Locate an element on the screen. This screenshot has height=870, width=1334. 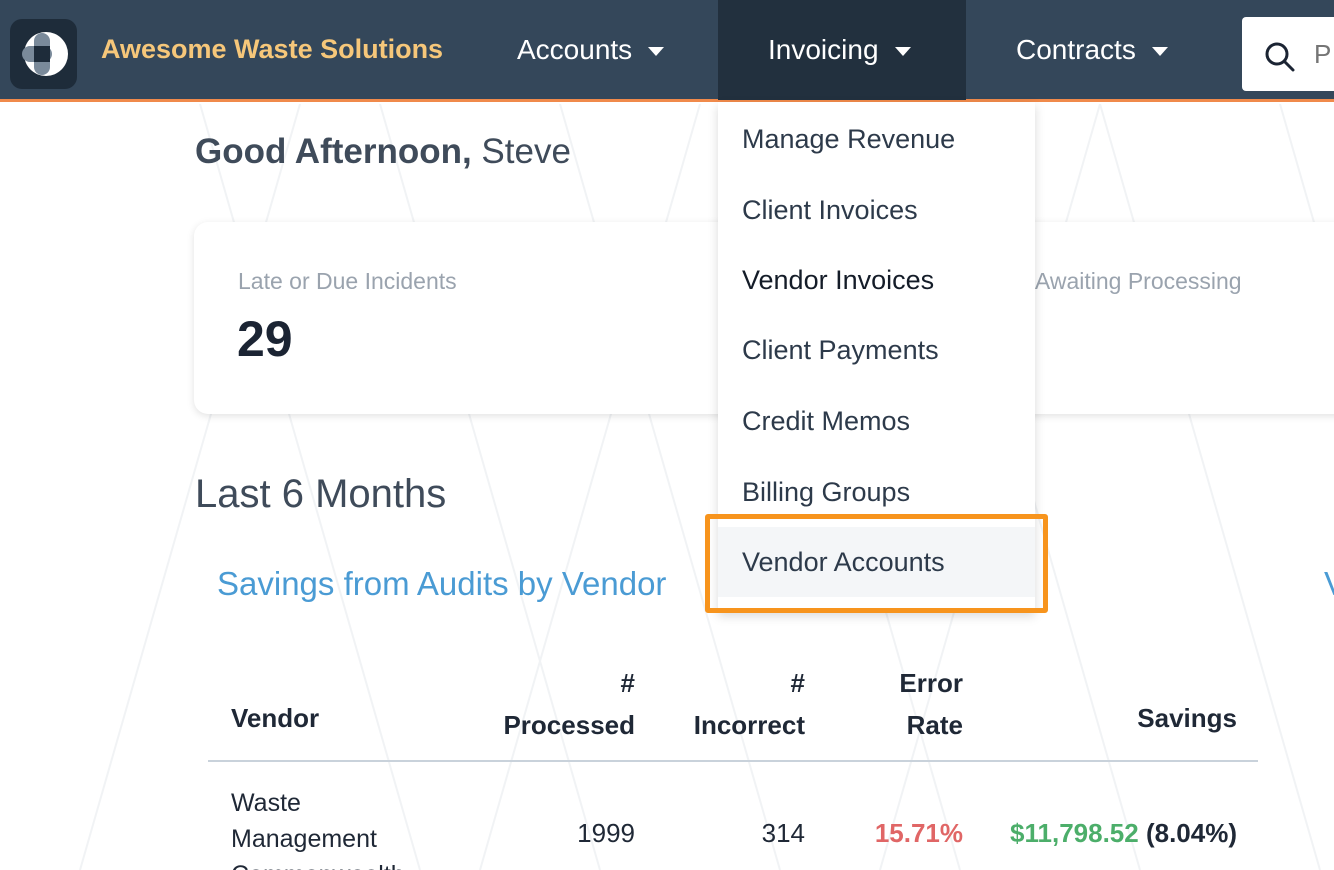
table-cell-incorrect: 314 is located at coordinates (783, 833).